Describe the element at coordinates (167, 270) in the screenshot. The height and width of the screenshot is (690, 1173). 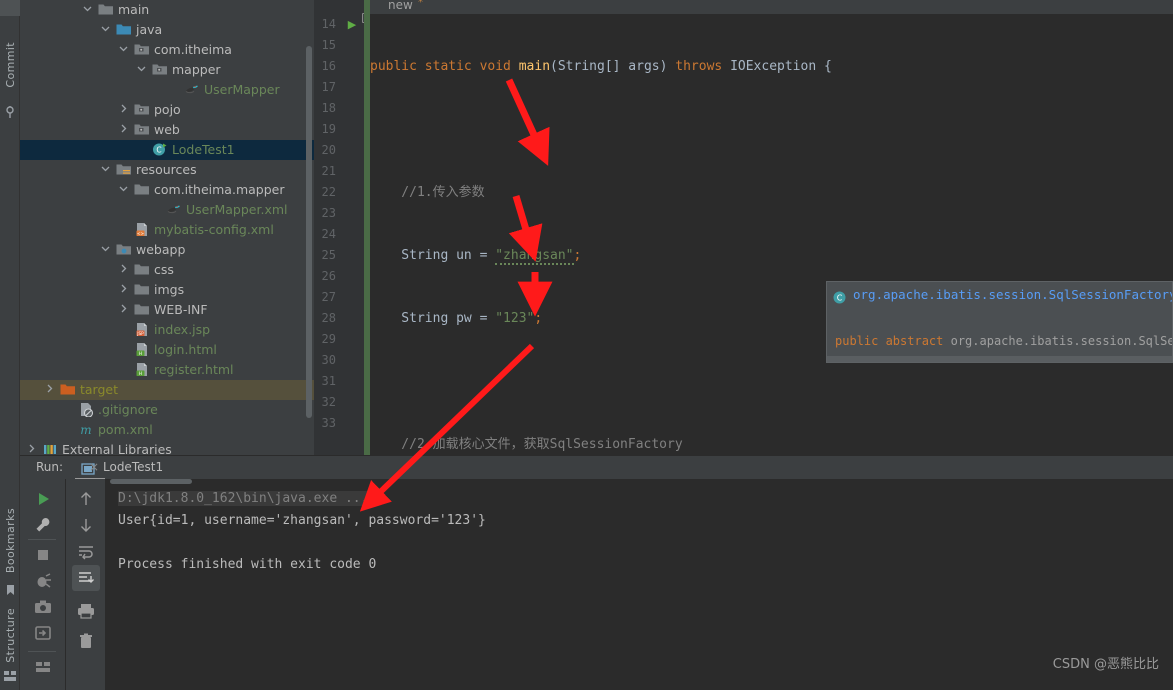
I see `tree-row-css: css` at that location.